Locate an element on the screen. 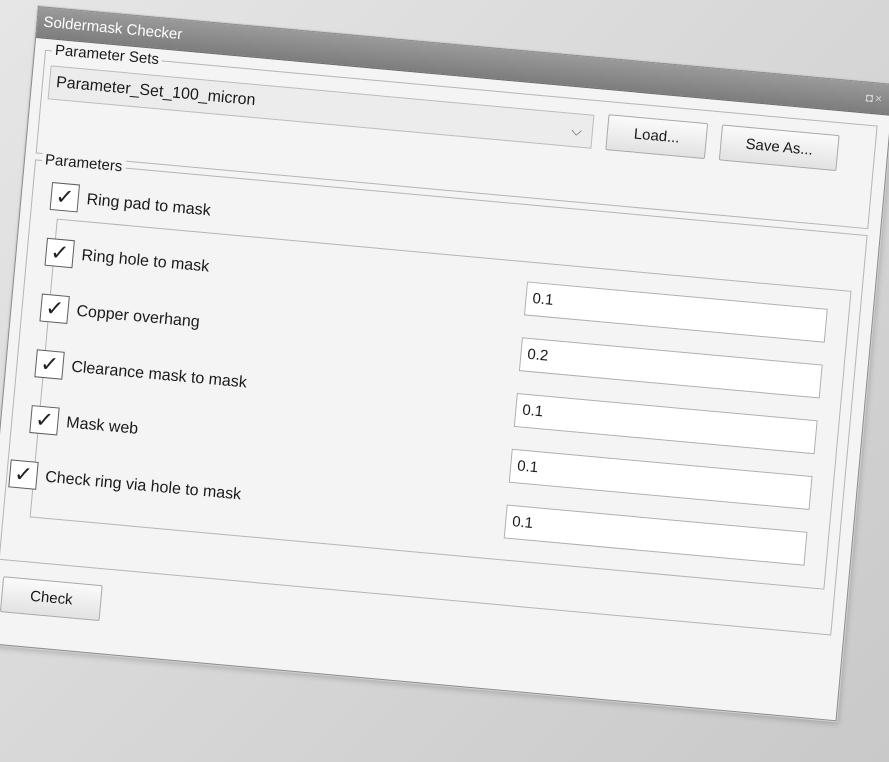  chevron-down-icon: ⌵ is located at coordinates (576, 130).